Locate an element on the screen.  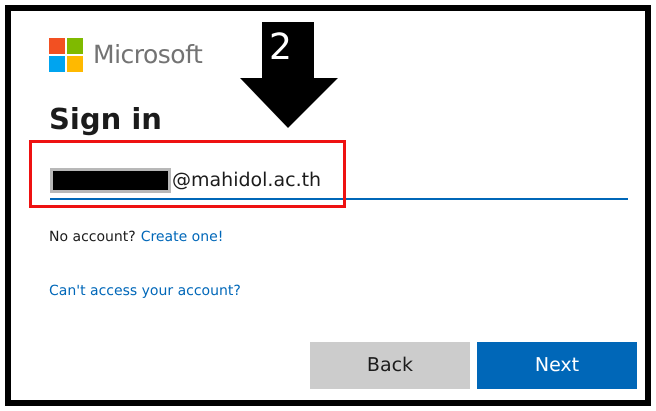
create-account-link: Create one! is located at coordinates (182, 237).